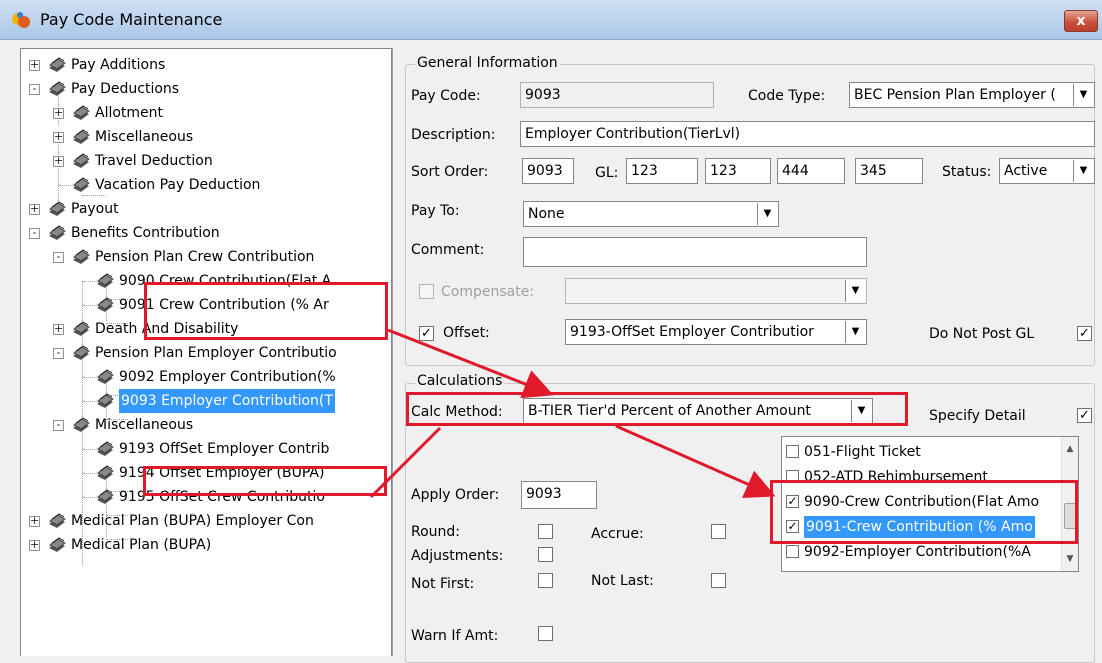  Describe the element at coordinates (206, 377) in the screenshot. I see `tree-item: 9092 Employer Contribution(%` at that location.